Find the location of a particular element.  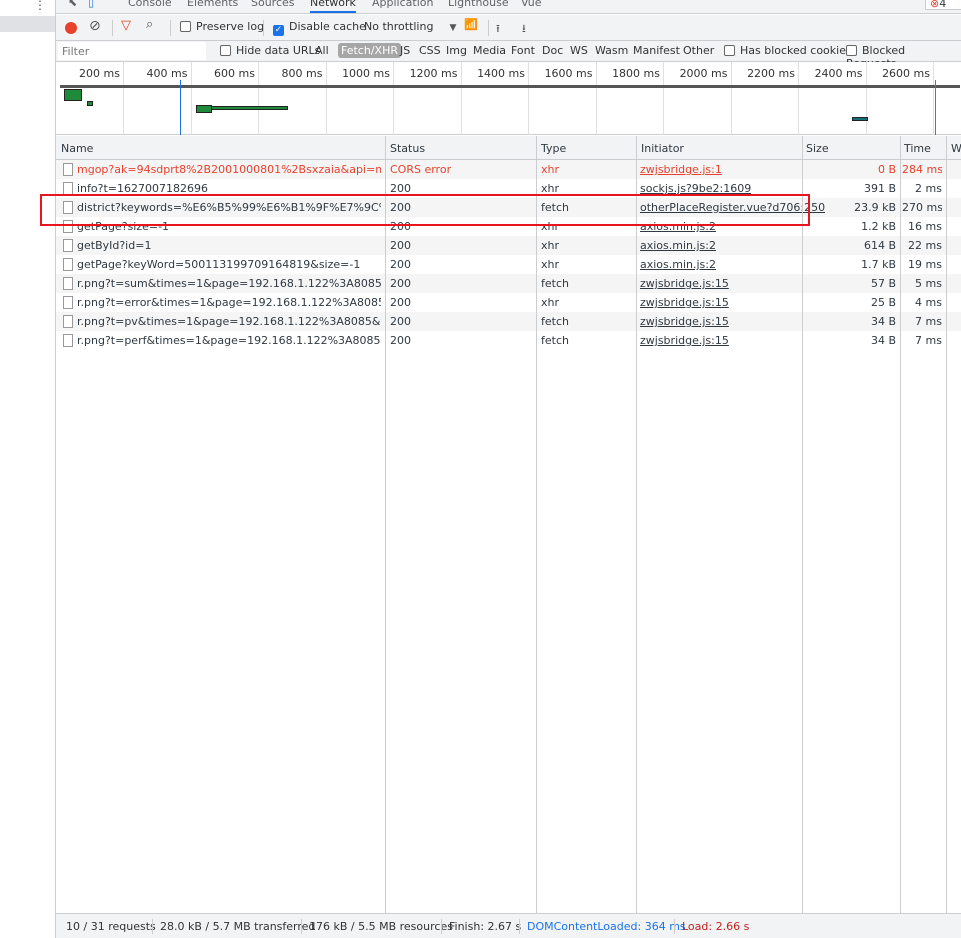

tab-elements: Elements is located at coordinates (212, 4).